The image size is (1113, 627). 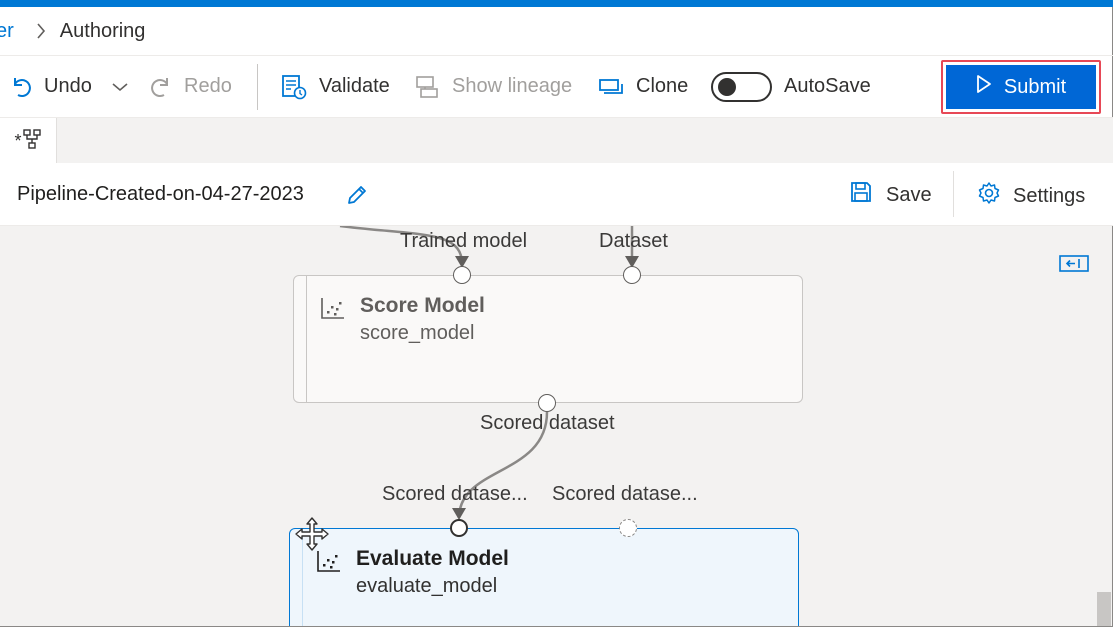 What do you see at coordinates (984, 87) in the screenshot?
I see `play-icon` at bounding box center [984, 87].